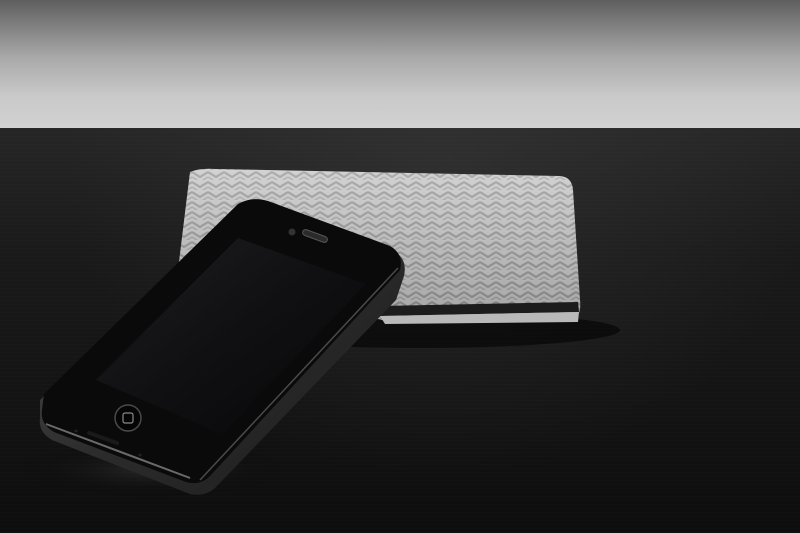  What do you see at coordinates (292, 232) in the screenshot?
I see `front-camera-icon` at bounding box center [292, 232].